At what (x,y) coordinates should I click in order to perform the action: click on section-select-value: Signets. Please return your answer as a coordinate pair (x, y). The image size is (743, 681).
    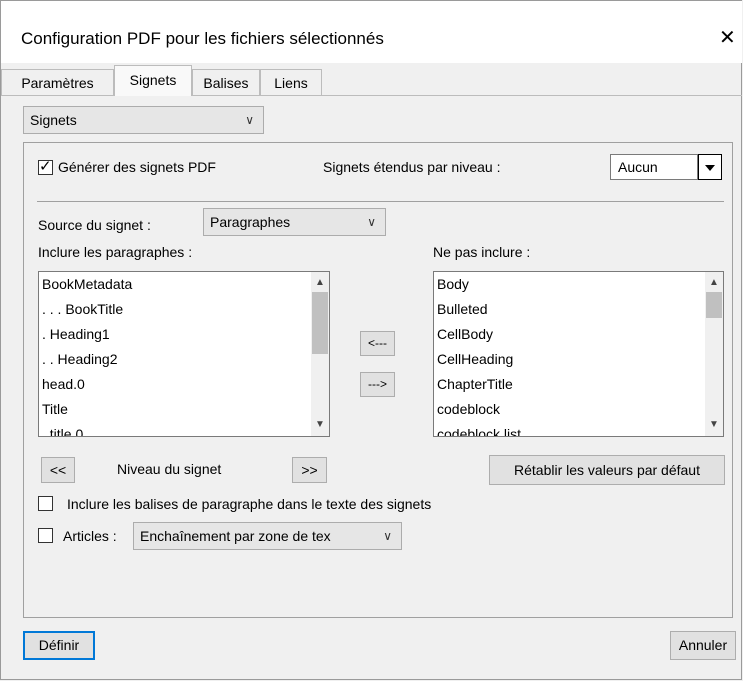
    Looking at the image, I should click on (53, 120).